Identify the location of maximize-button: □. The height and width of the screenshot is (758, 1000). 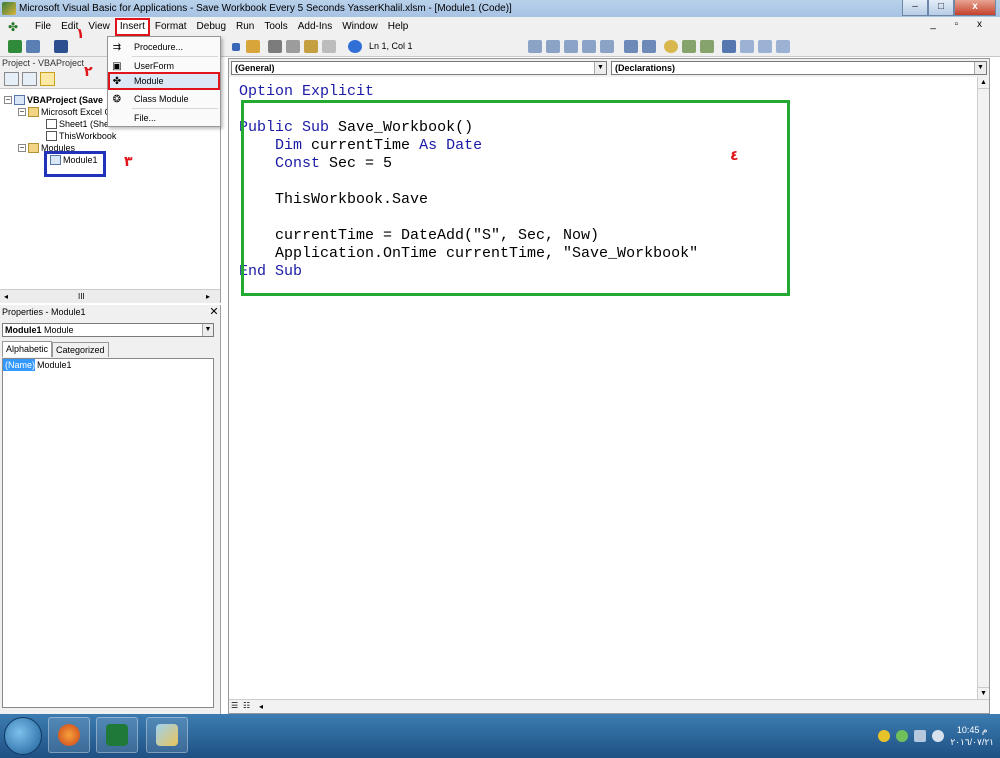
(941, 8).